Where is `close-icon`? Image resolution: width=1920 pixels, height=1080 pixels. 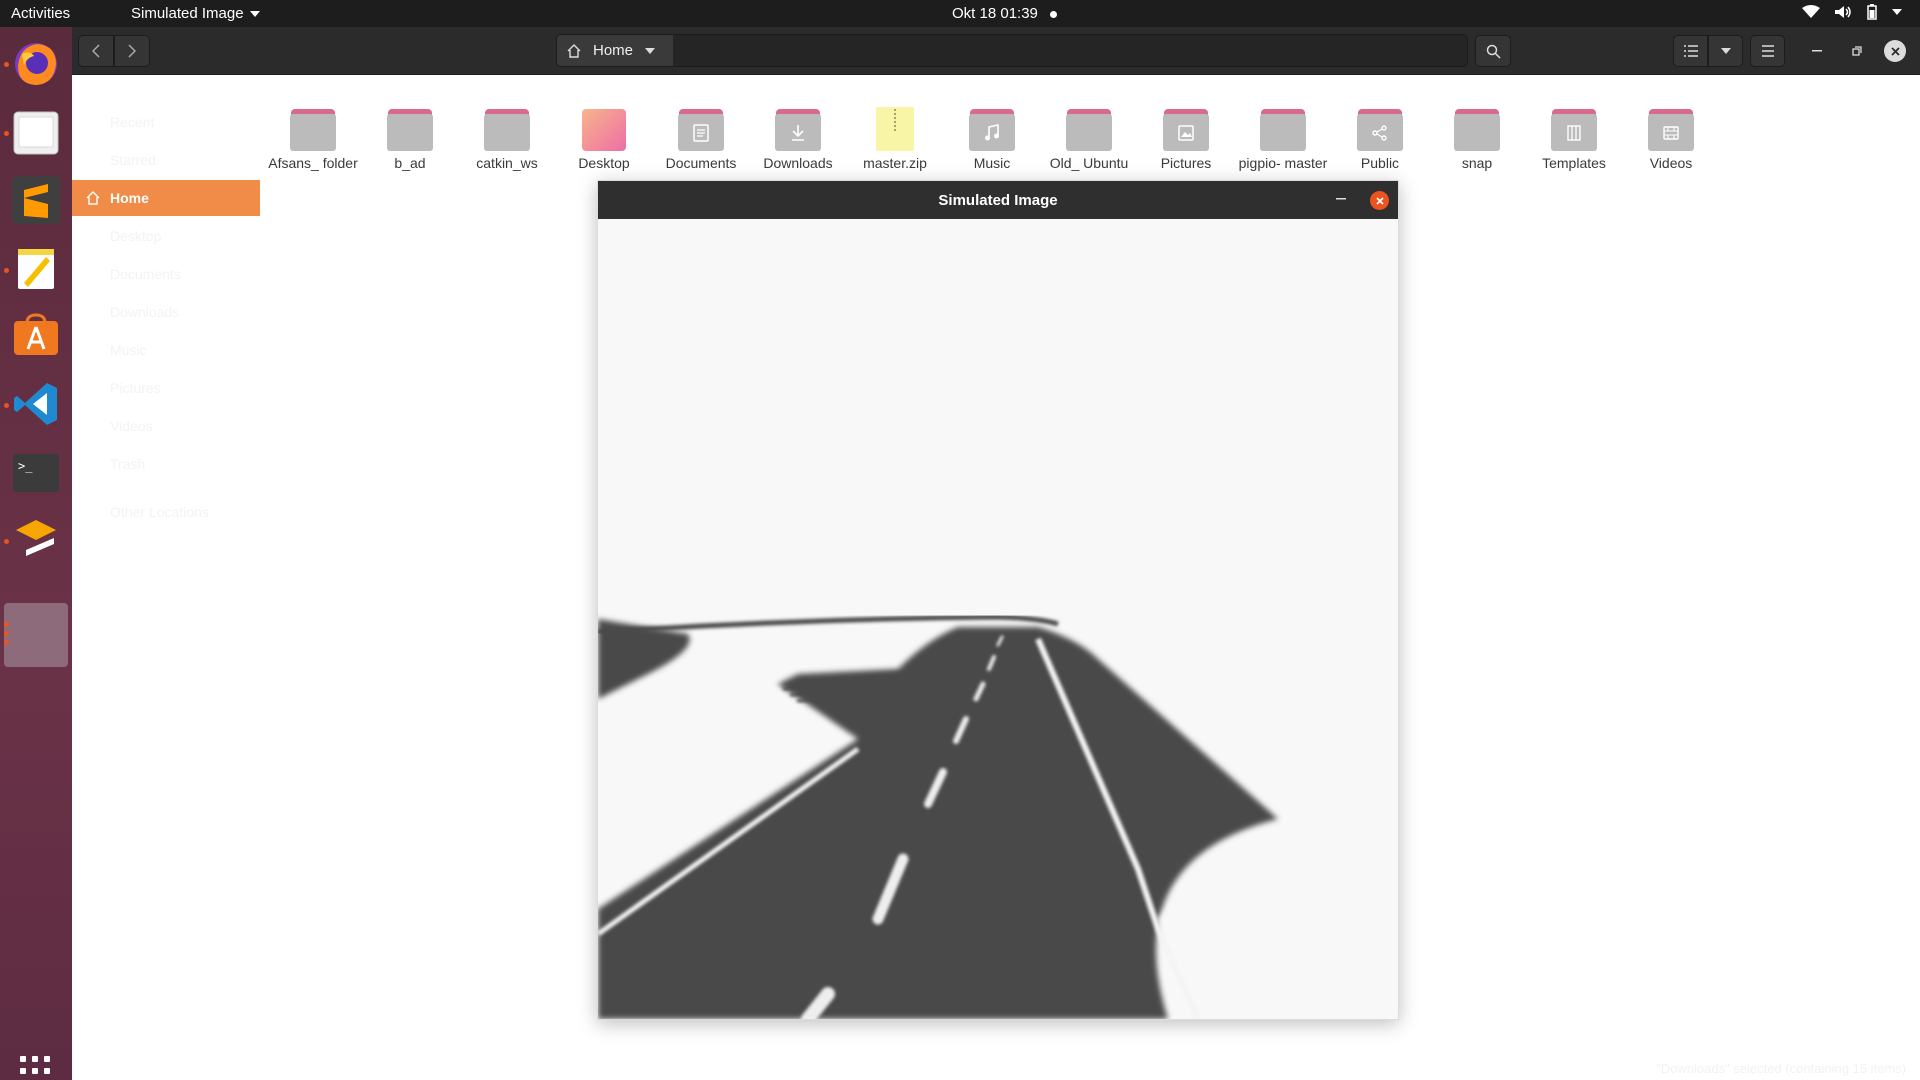 close-icon is located at coordinates (1379, 200).